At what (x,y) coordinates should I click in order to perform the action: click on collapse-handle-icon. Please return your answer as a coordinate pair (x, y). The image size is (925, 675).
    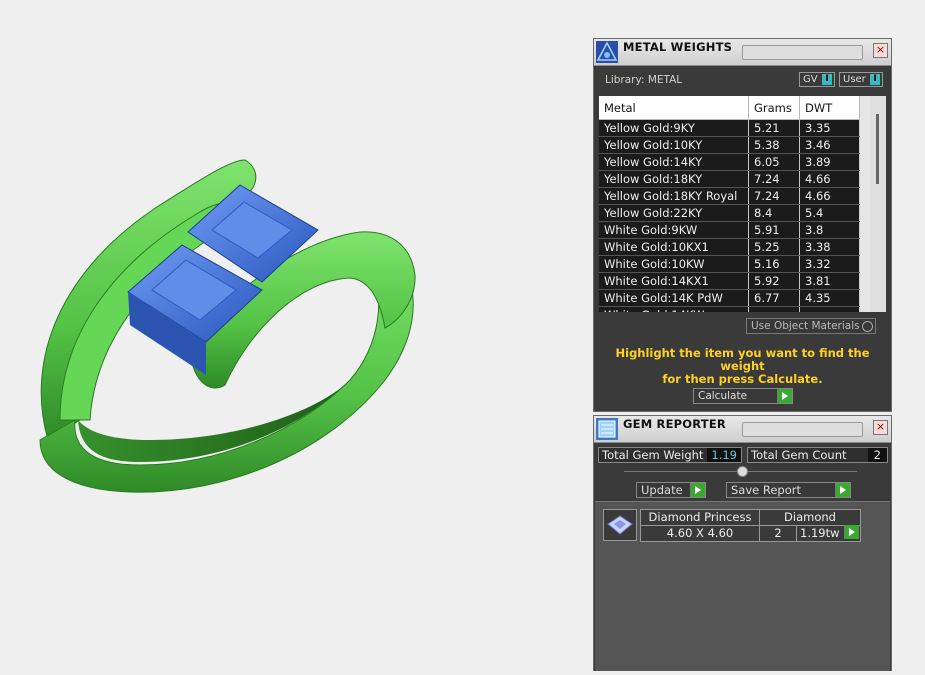
    Looking at the image, I should click on (742, 471).